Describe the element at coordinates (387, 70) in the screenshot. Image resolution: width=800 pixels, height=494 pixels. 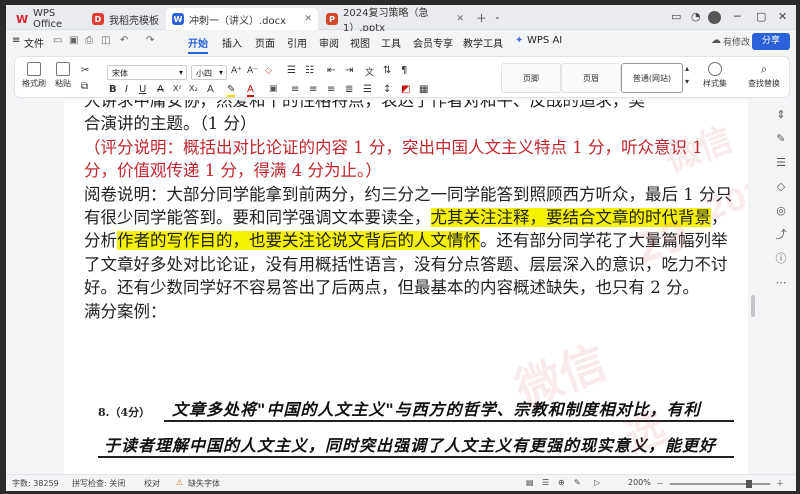
I see `sort-icon: ⇅` at that location.